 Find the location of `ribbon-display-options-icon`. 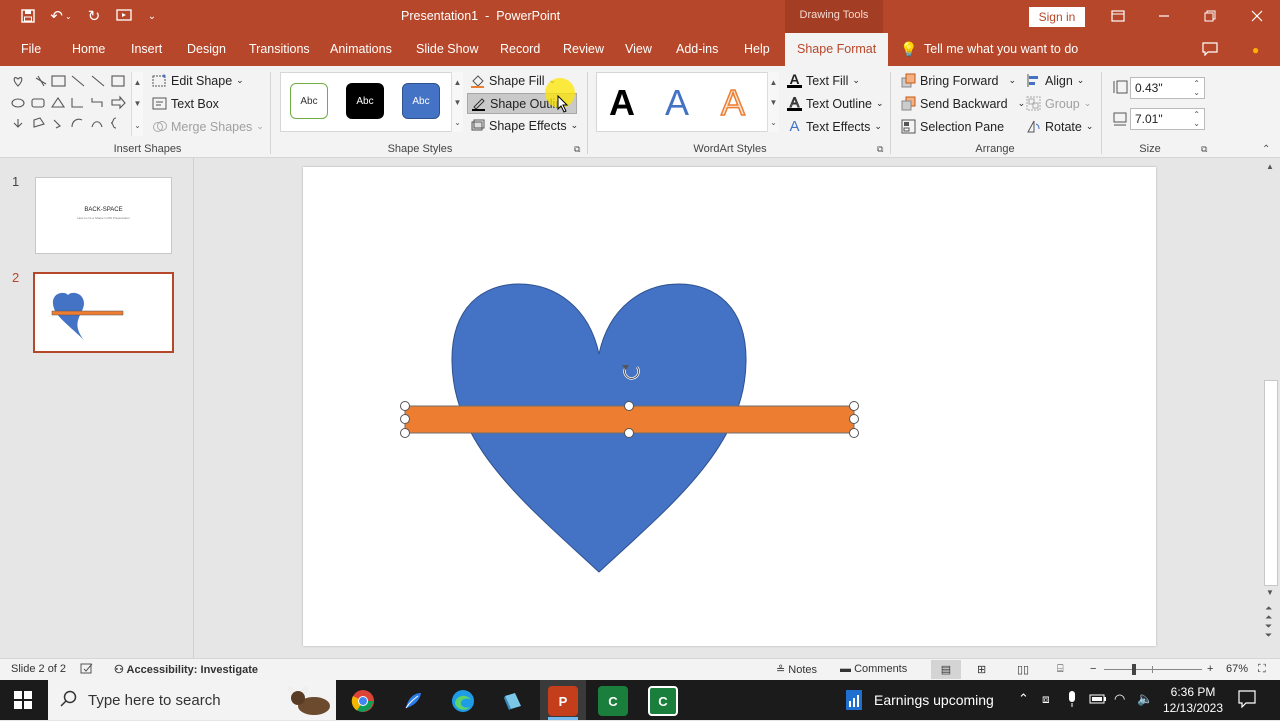

ribbon-display-options-icon is located at coordinates (1118, 16).